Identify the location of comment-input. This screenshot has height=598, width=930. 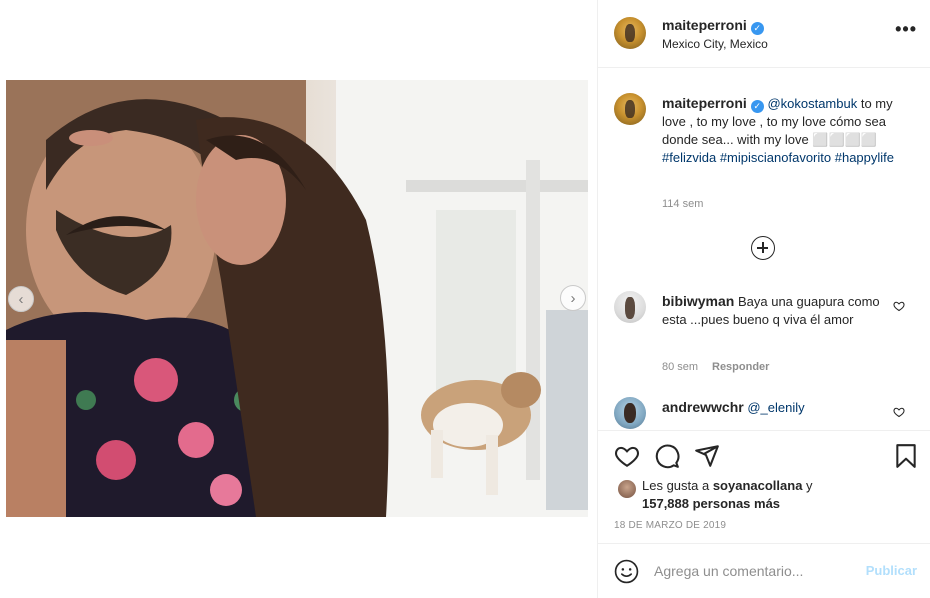
(754, 571).